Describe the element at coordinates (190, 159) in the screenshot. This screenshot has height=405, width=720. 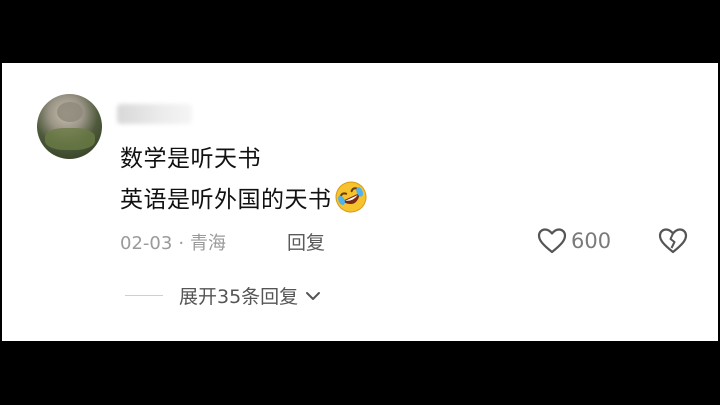
I see `comment-text-line-1: 数学是听天书` at that location.